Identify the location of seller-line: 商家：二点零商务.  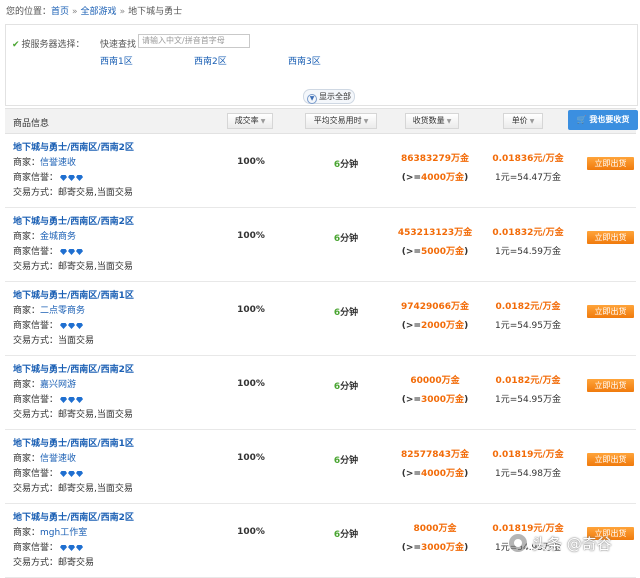
(49, 311).